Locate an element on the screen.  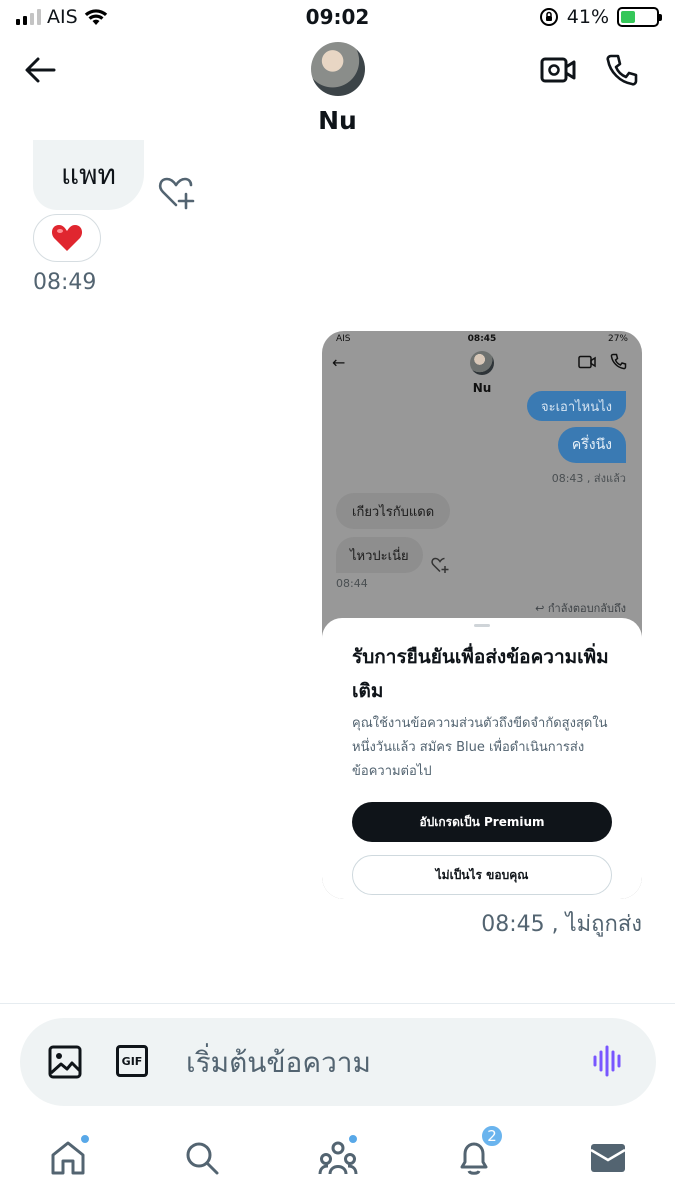
embedded-add-reaction-icon is located at coordinates (440, 565).